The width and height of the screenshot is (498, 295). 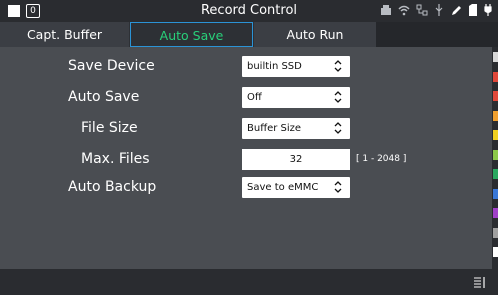 I want to click on tab-auto-run: Auto Run, so click(x=315, y=34).